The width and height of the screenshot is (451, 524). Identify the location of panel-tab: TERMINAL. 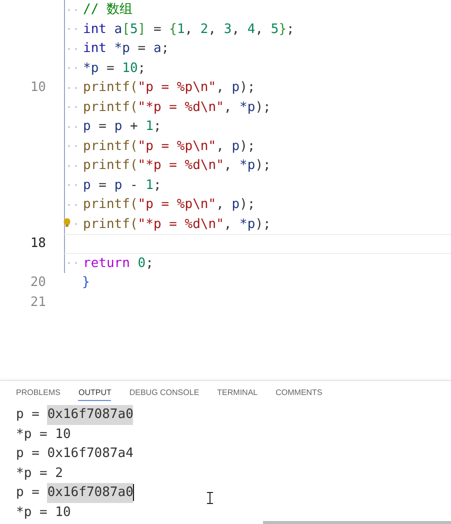
(237, 393).